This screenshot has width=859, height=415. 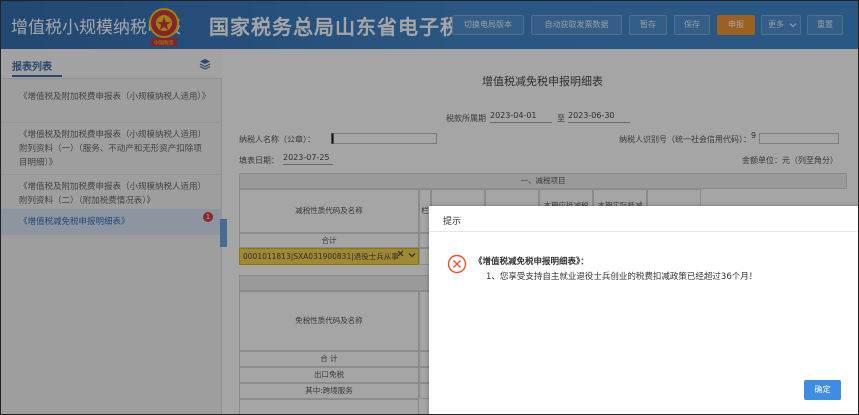 I want to click on confirm-button: 确定, so click(x=822, y=390).